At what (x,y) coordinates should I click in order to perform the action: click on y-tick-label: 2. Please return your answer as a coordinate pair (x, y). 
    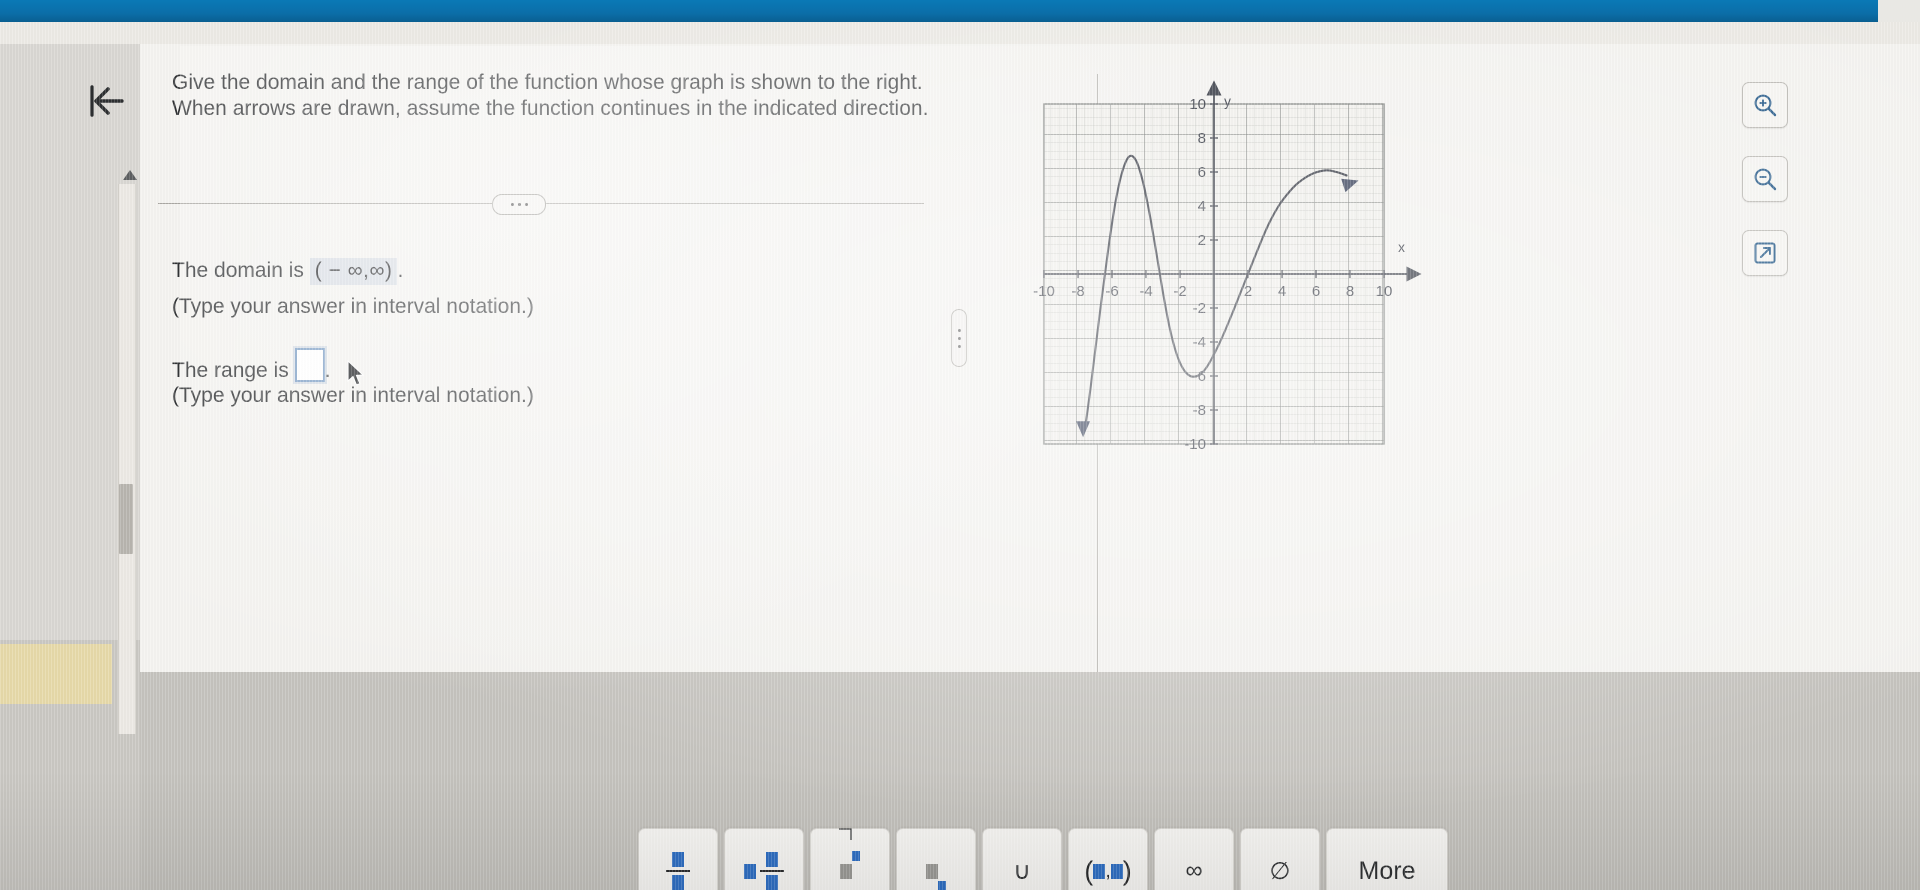
    Looking at the image, I should click on (1202, 240).